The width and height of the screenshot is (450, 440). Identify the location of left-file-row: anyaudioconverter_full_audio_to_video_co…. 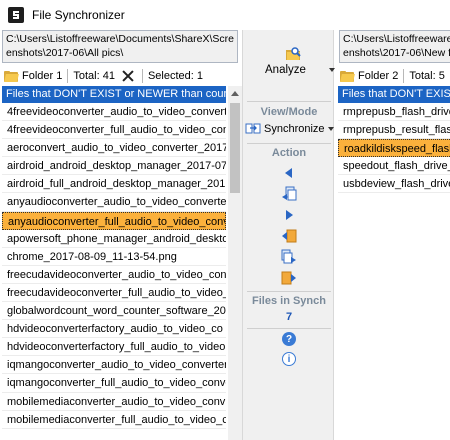
(114, 220).